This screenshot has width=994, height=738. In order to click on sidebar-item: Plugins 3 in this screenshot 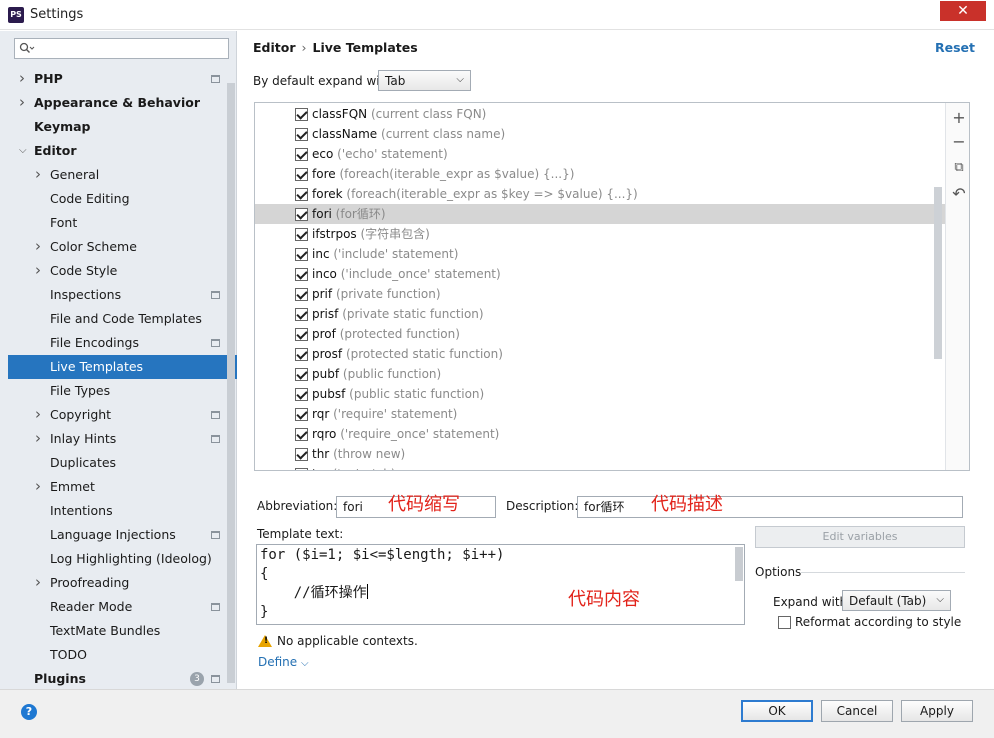, I will do `click(122, 679)`.